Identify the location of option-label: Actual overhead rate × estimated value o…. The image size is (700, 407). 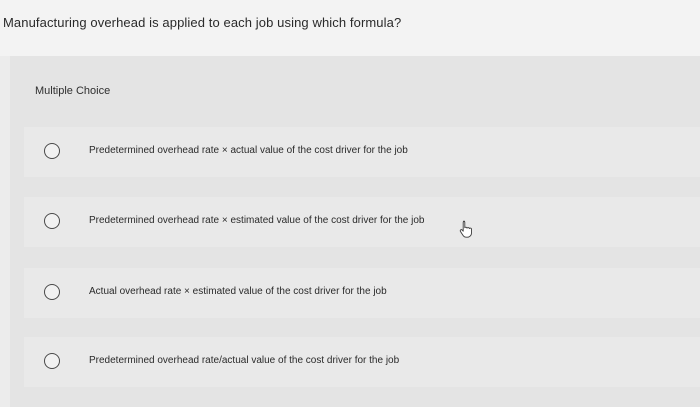
(238, 291).